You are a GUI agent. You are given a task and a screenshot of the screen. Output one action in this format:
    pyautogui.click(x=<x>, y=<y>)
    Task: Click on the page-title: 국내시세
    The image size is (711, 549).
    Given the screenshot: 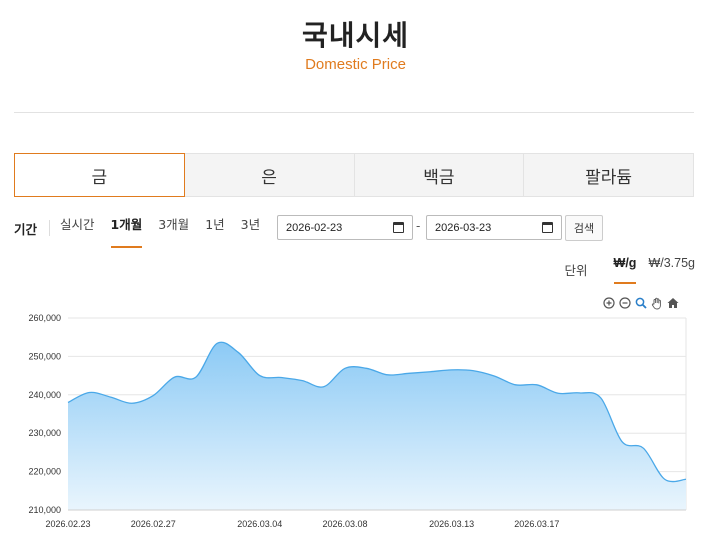 What is the action you would take?
    pyautogui.click(x=355, y=35)
    